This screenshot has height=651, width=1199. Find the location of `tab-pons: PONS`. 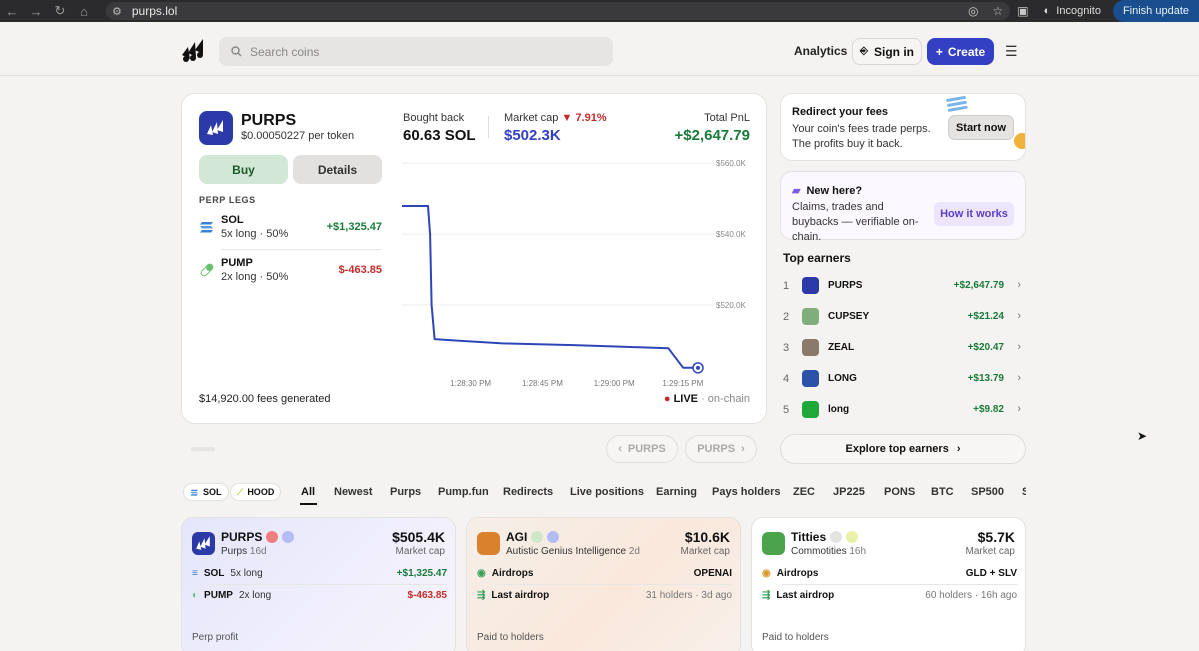

tab-pons: PONS is located at coordinates (899, 492).